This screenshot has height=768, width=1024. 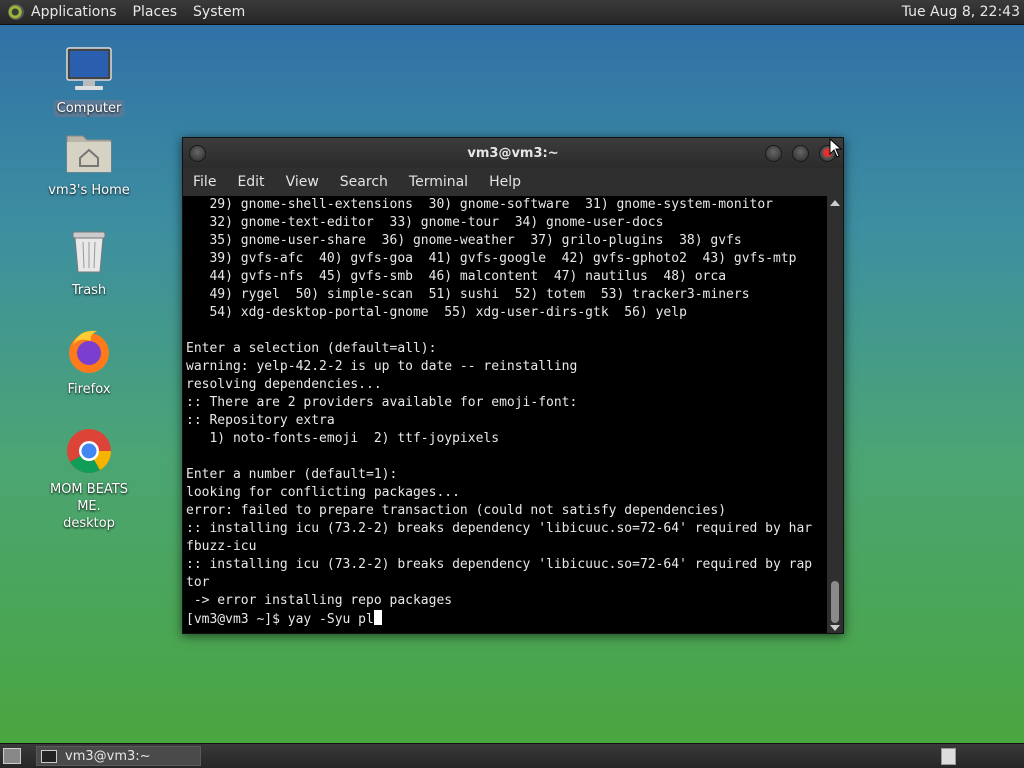 What do you see at coordinates (343, 438) in the screenshot?
I see `terminal-line: 1) noto-fonts-emoji 2) ttf-joypixels` at bounding box center [343, 438].